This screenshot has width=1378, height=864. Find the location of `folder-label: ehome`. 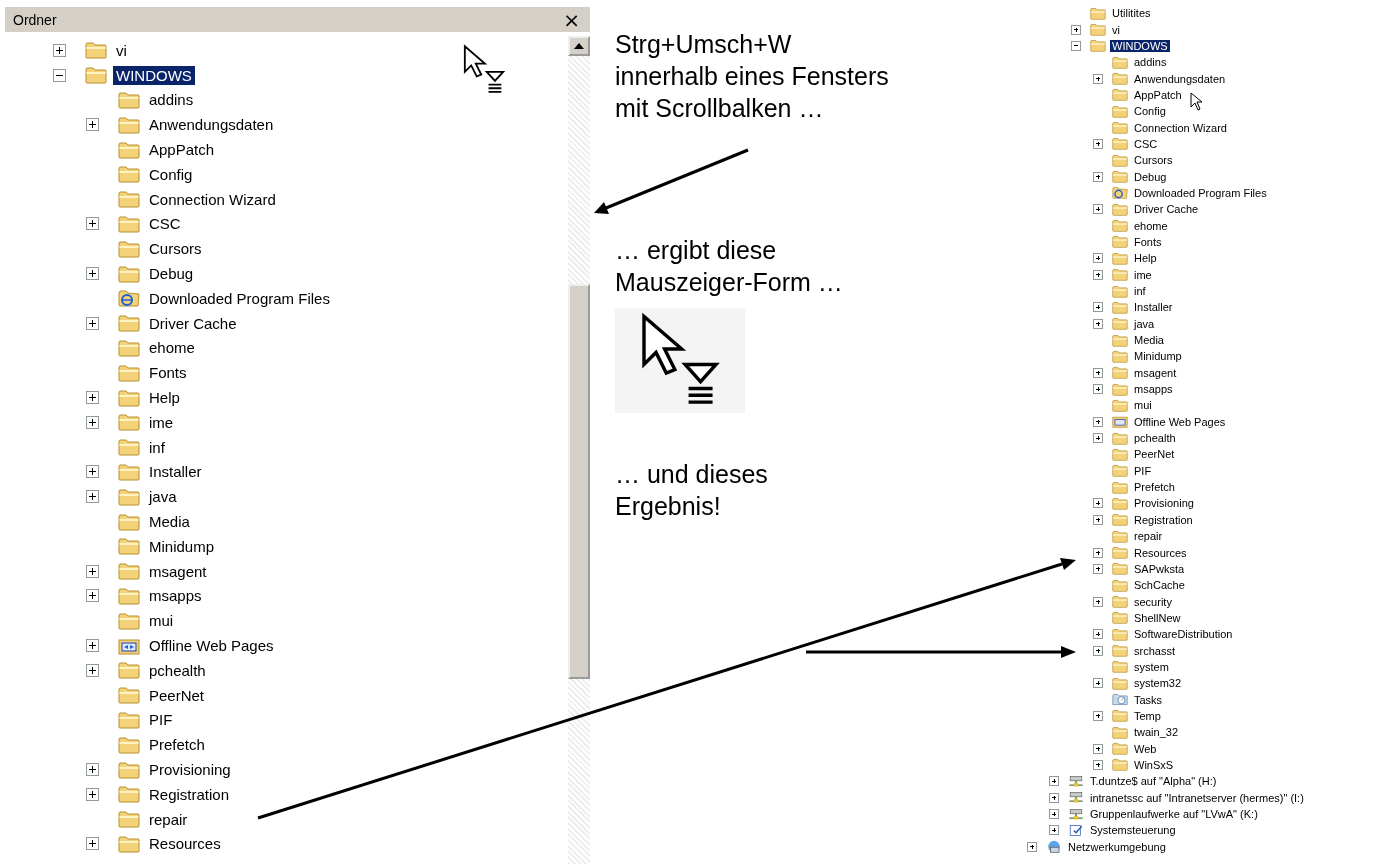

folder-label: ehome is located at coordinates (172, 348).